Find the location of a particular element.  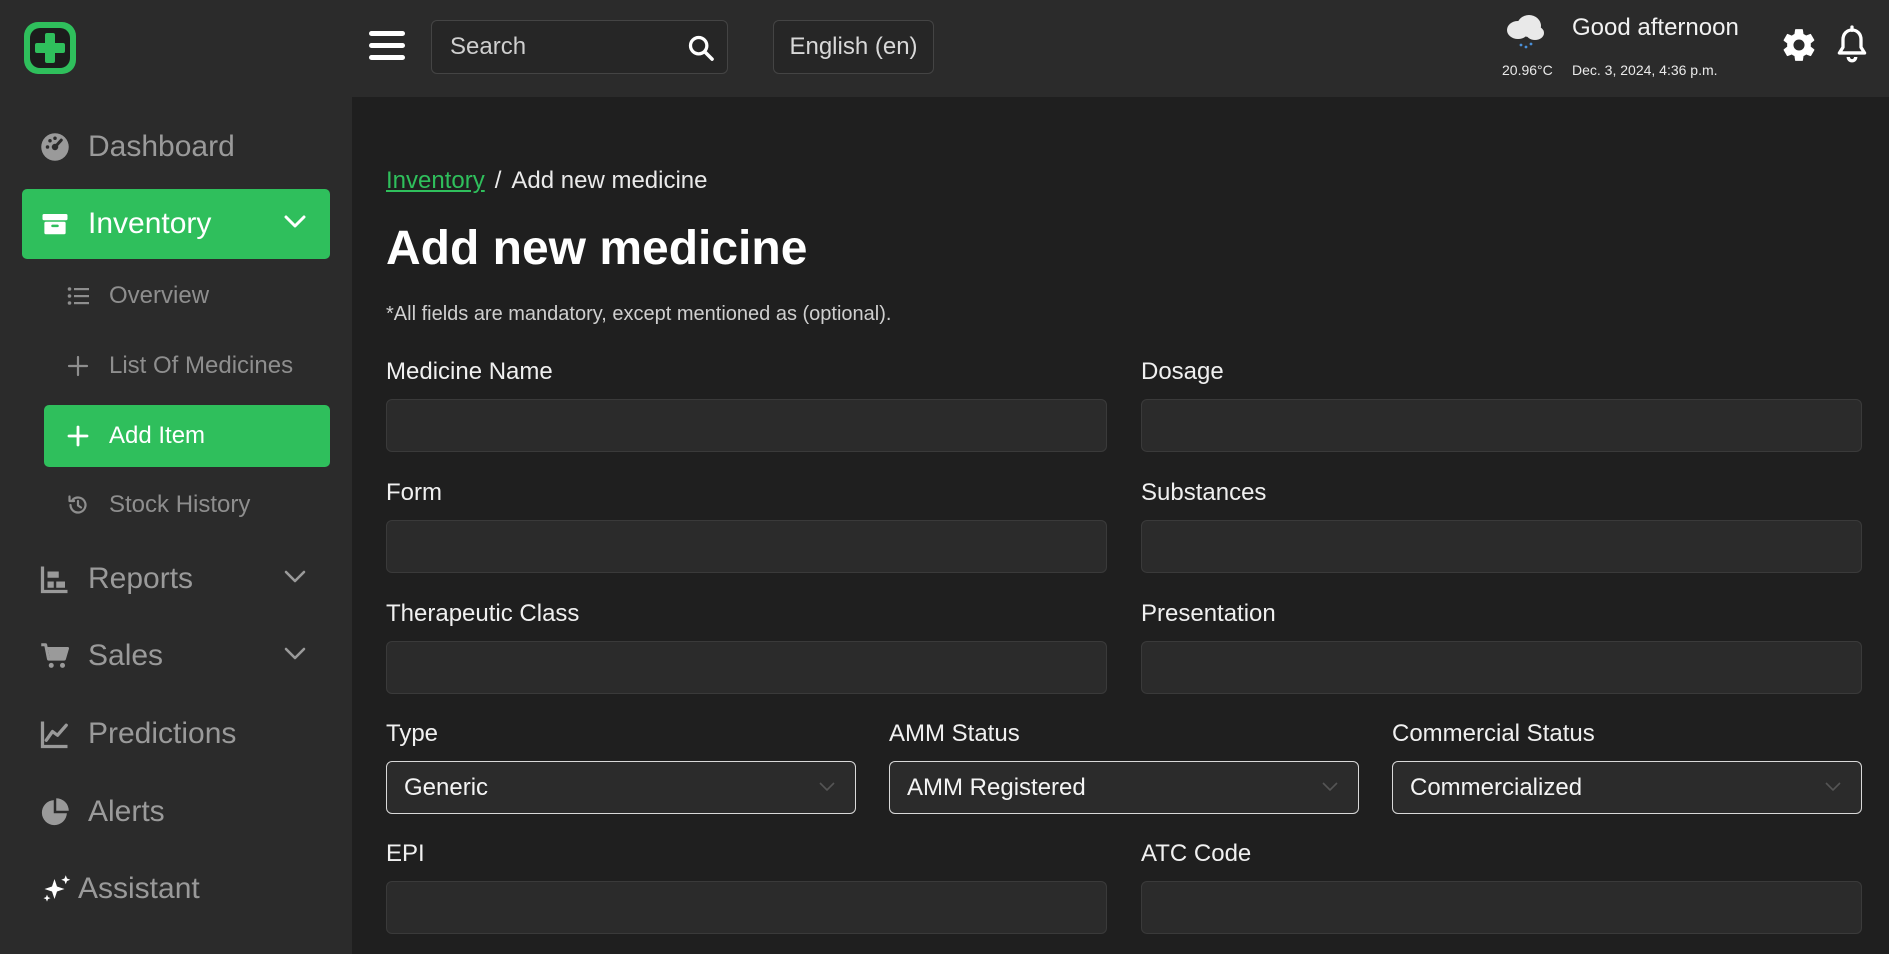

sidebar-item-dashboard: Dashboard is located at coordinates (176, 147).